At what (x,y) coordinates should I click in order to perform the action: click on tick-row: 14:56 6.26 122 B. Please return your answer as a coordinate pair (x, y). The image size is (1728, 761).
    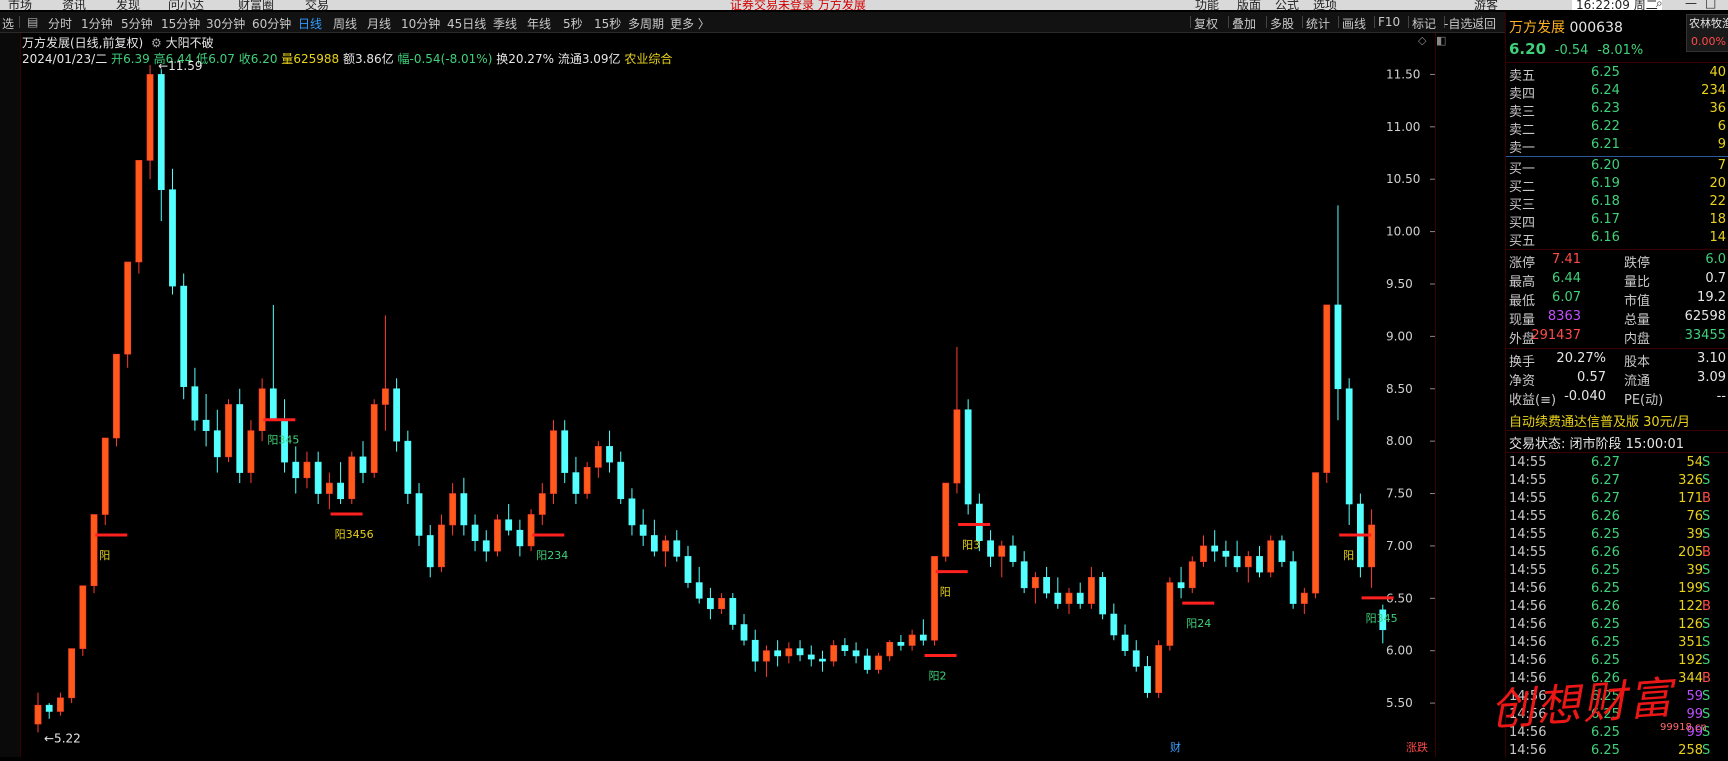
    Looking at the image, I should click on (1617, 608).